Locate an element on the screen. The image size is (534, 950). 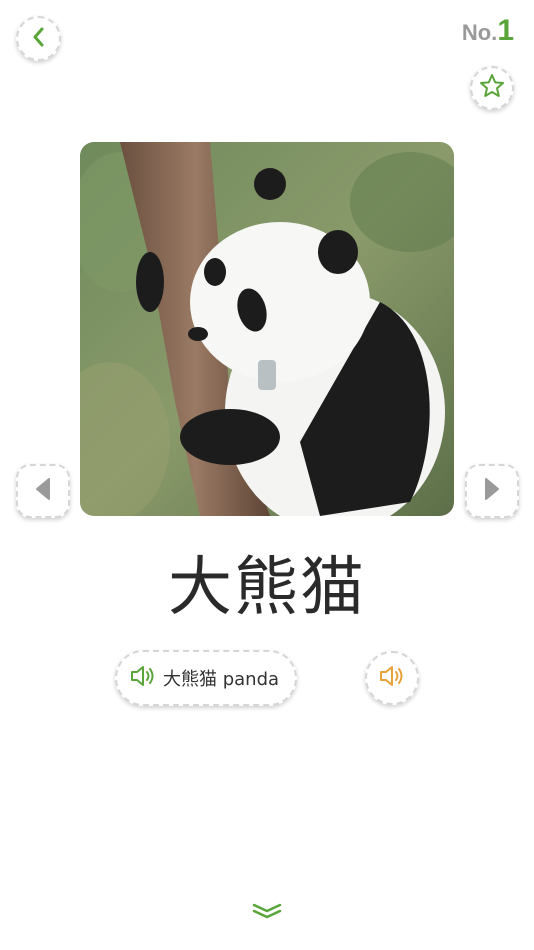
back-button is located at coordinates (38, 38).